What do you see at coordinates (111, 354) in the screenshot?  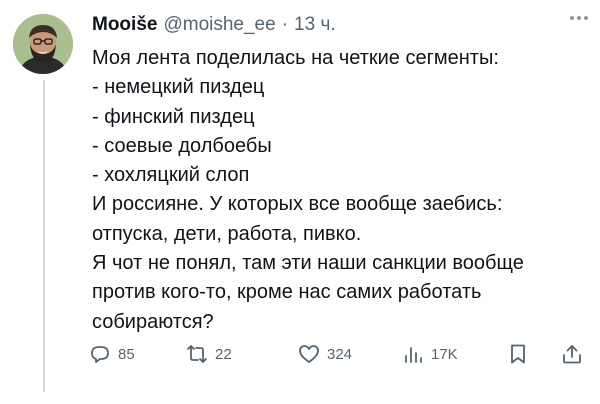 I see `reply-button: 85` at bounding box center [111, 354].